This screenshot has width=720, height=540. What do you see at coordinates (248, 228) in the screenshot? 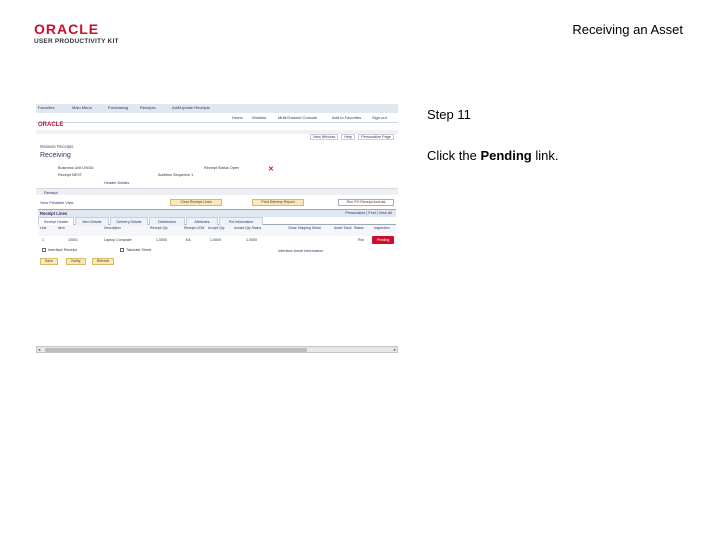
I see `col-header: Accept Qty Status` at bounding box center [248, 228].